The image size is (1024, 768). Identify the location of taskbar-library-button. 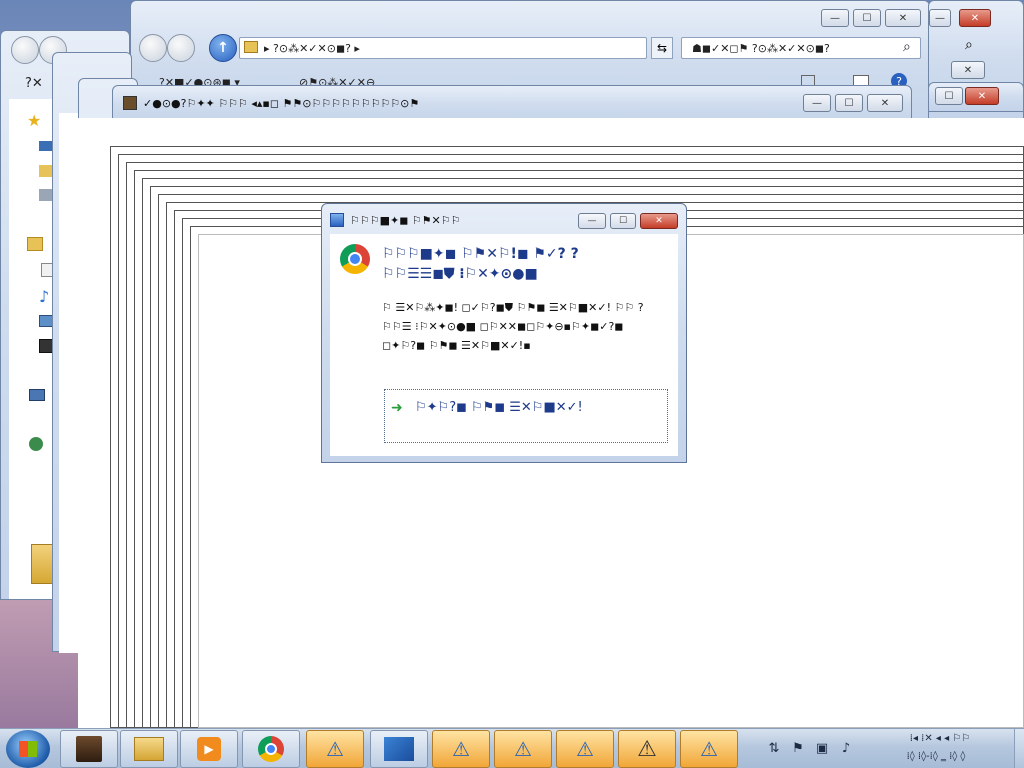
(89, 749).